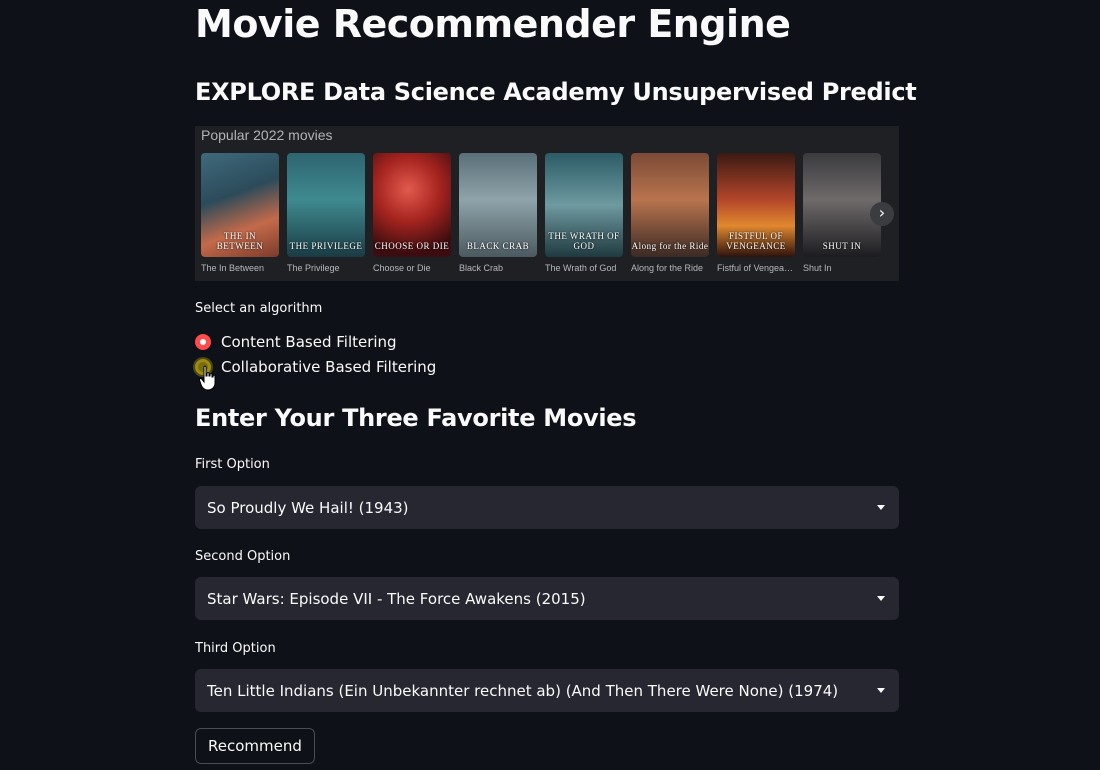 The image size is (1100, 770). I want to click on movie-poster: CHOOSE OR DIE, so click(412, 205).